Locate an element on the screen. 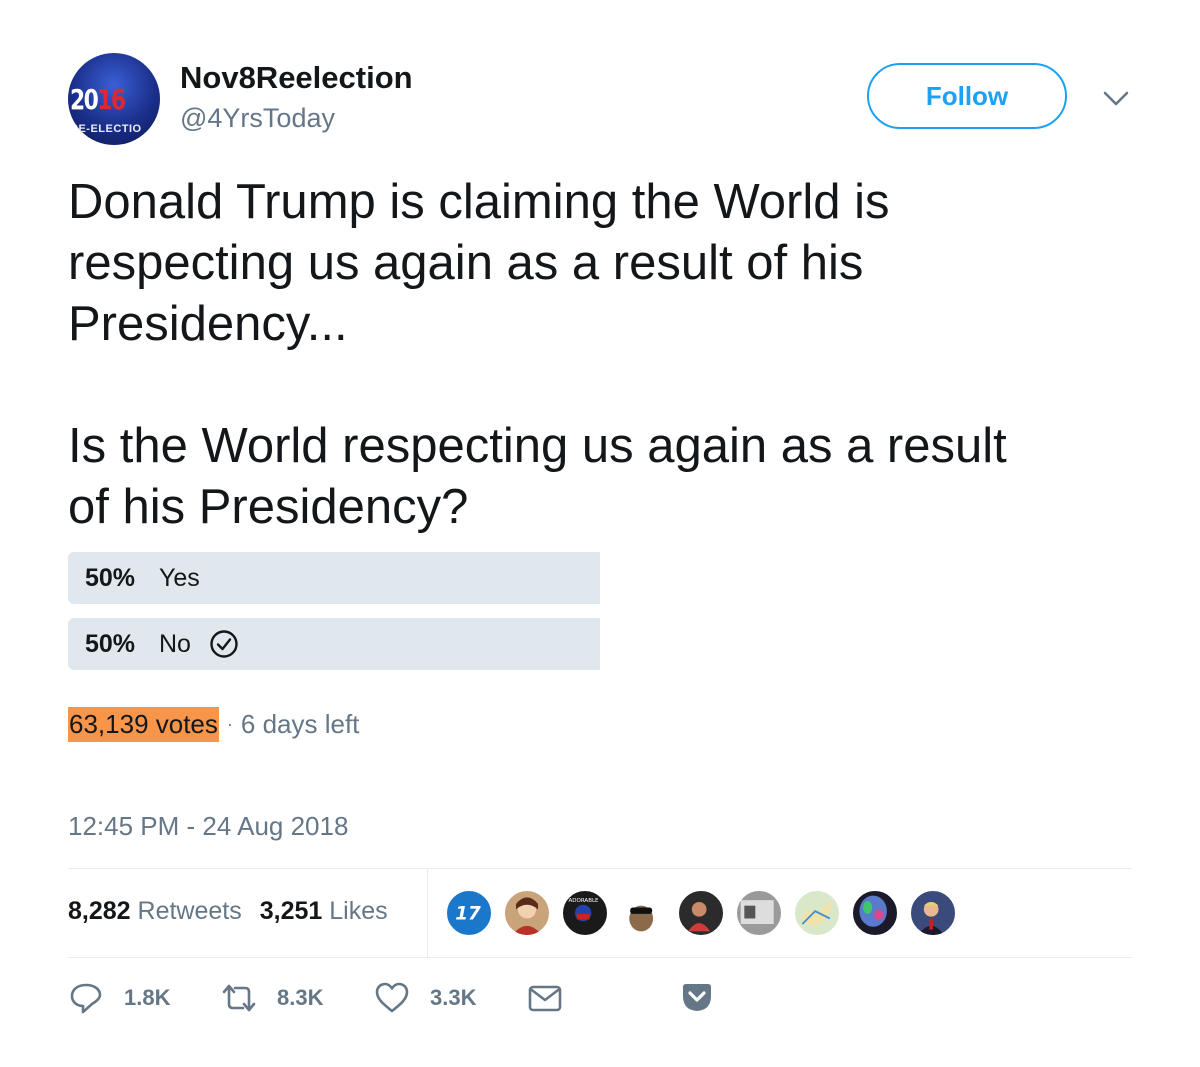 The width and height of the screenshot is (1200, 1067). heart-icon is located at coordinates (392, 997).